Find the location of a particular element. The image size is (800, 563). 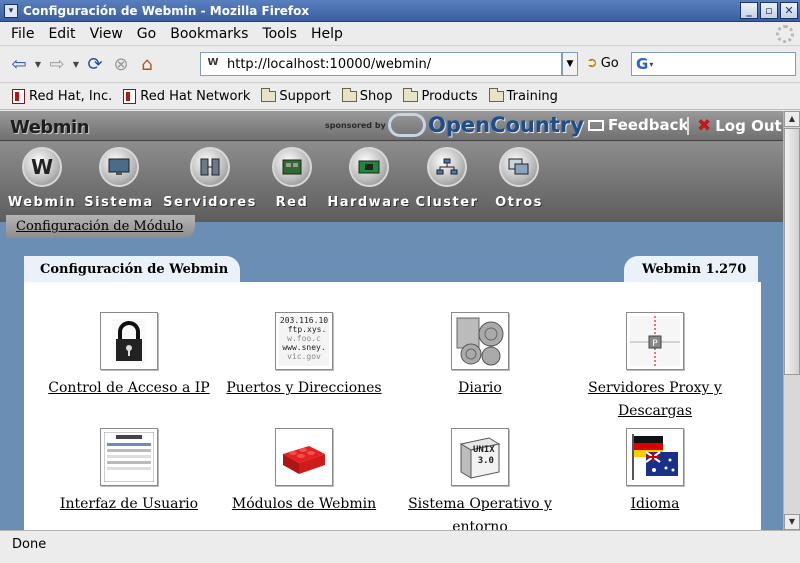

category-hardware: Hardware is located at coordinates (368, 178).